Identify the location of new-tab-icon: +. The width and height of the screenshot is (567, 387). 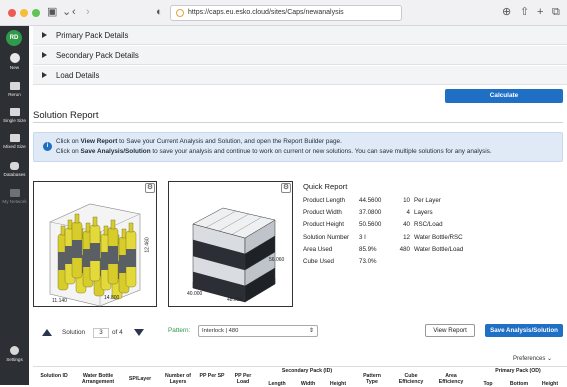
(540, 12).